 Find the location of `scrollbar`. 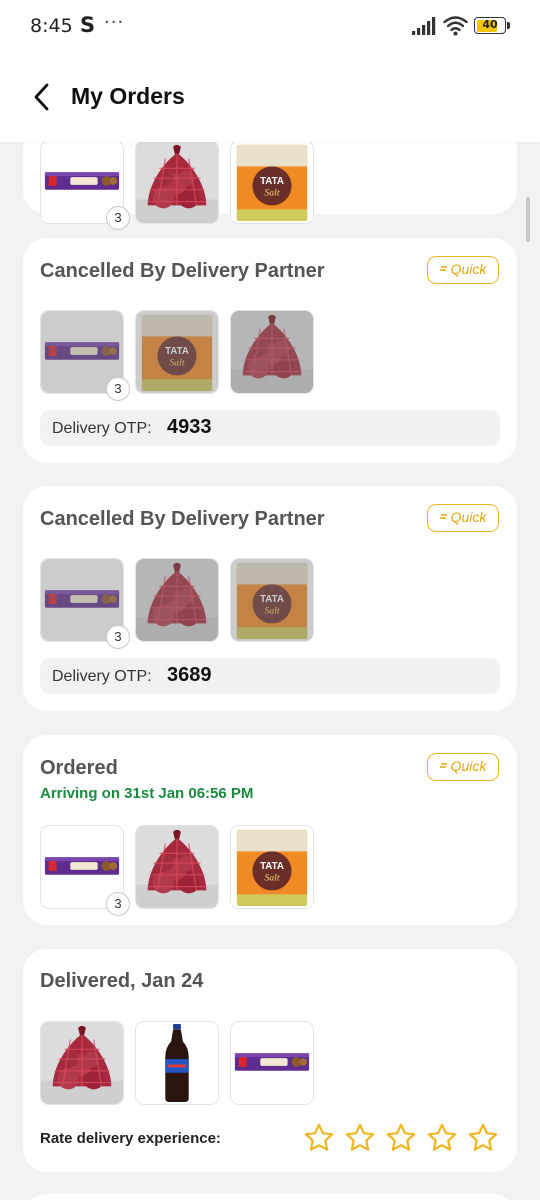

scrollbar is located at coordinates (528, 219).